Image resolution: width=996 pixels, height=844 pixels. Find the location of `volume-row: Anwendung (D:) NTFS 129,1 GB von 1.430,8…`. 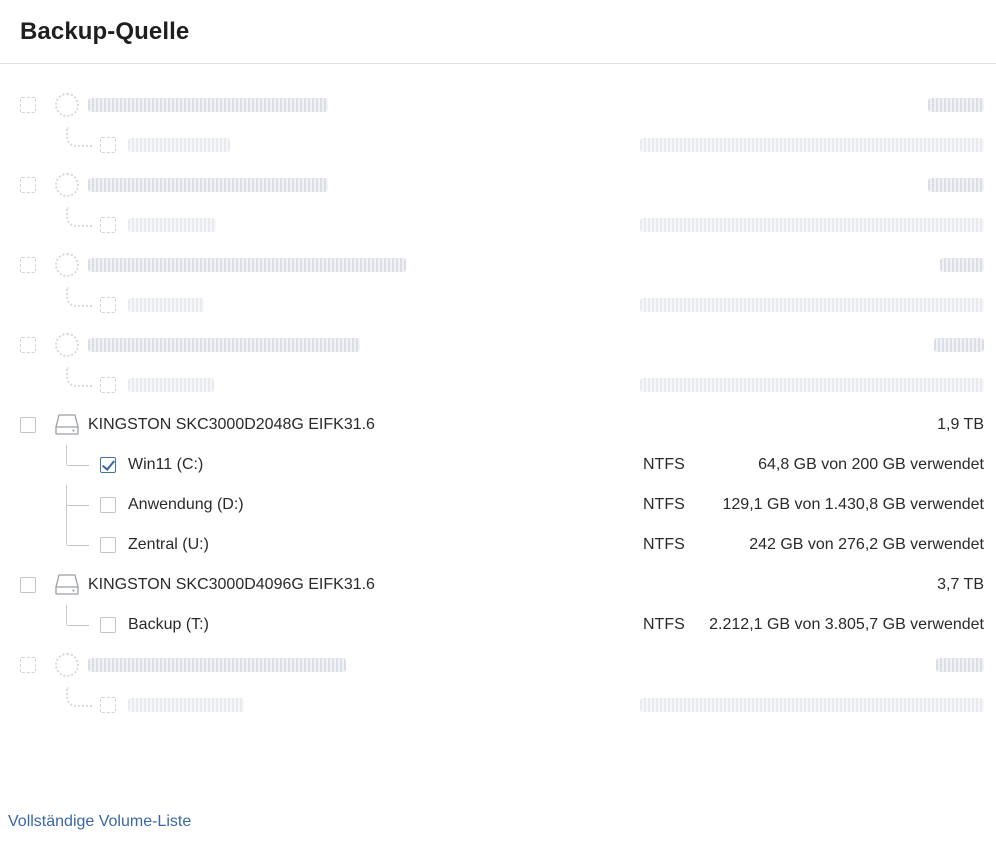

volume-row: Anwendung (D:) NTFS 129,1 GB von 1.430,8… is located at coordinates (498, 505).